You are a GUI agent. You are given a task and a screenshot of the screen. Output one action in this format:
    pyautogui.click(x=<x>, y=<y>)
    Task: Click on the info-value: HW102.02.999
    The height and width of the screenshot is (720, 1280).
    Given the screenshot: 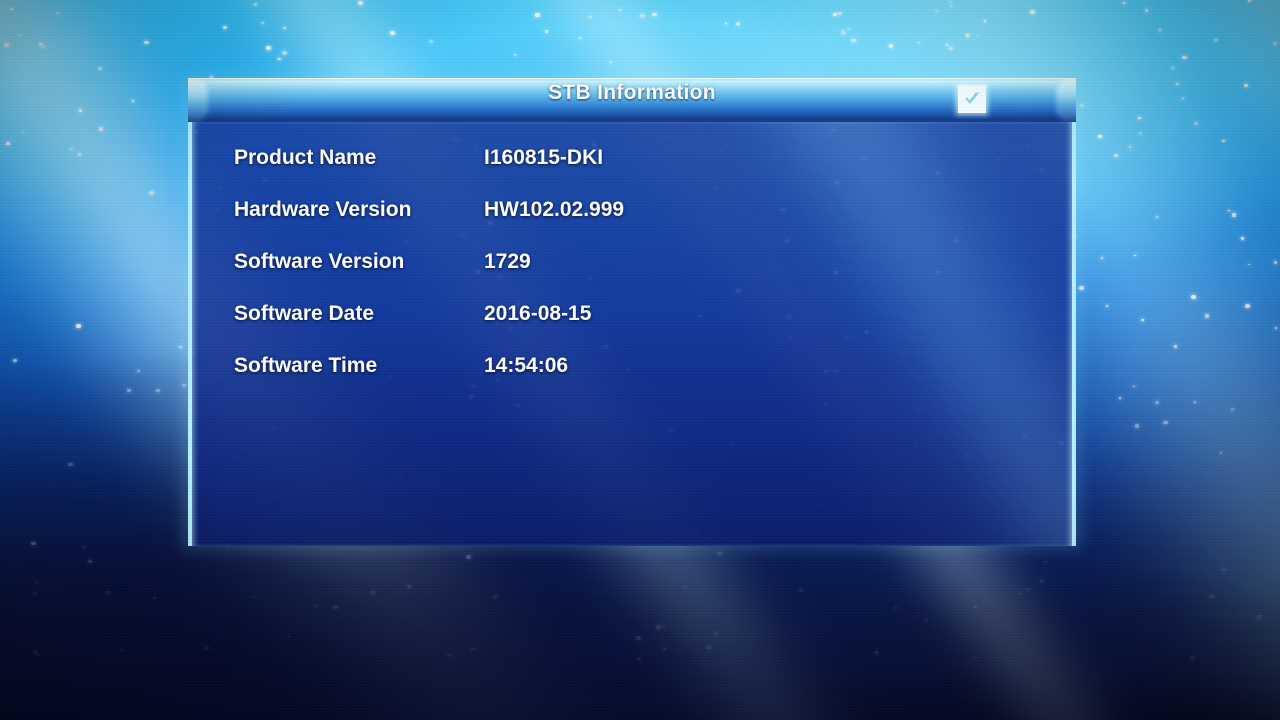 What is the action you would take?
    pyautogui.click(x=554, y=209)
    